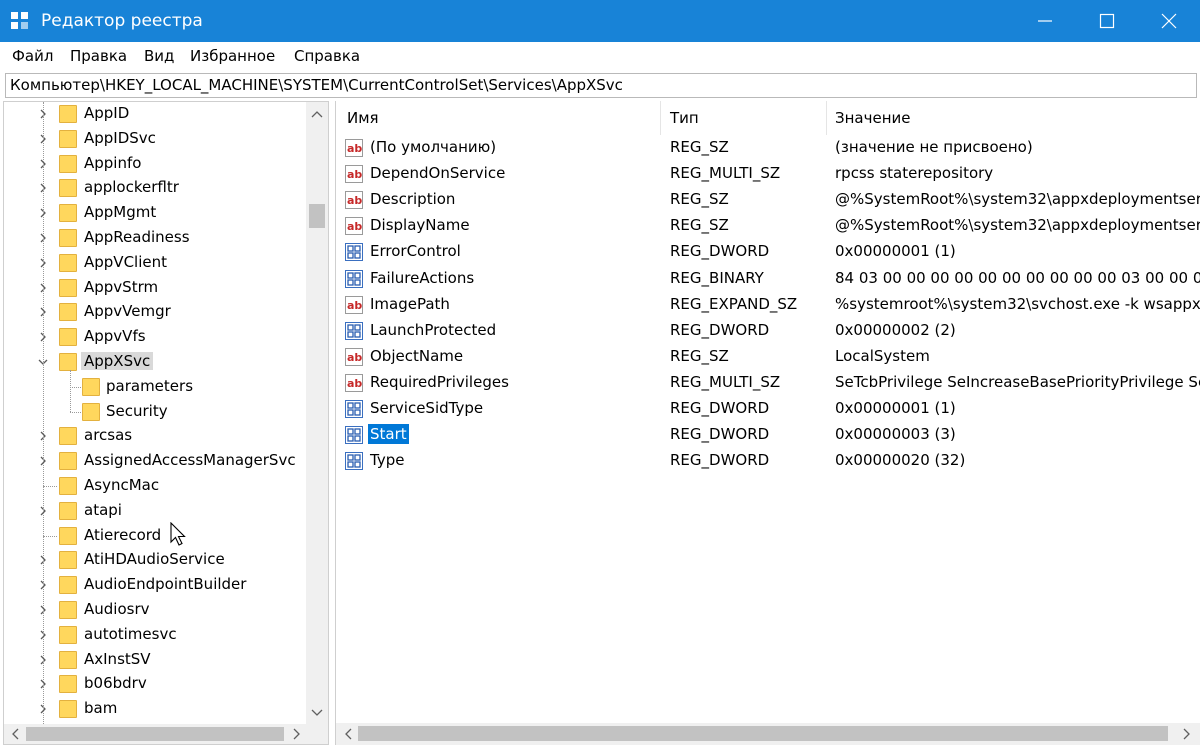 Image resolution: width=1200 pixels, height=749 pixels. I want to click on menu-help: Справка, so click(327, 56).